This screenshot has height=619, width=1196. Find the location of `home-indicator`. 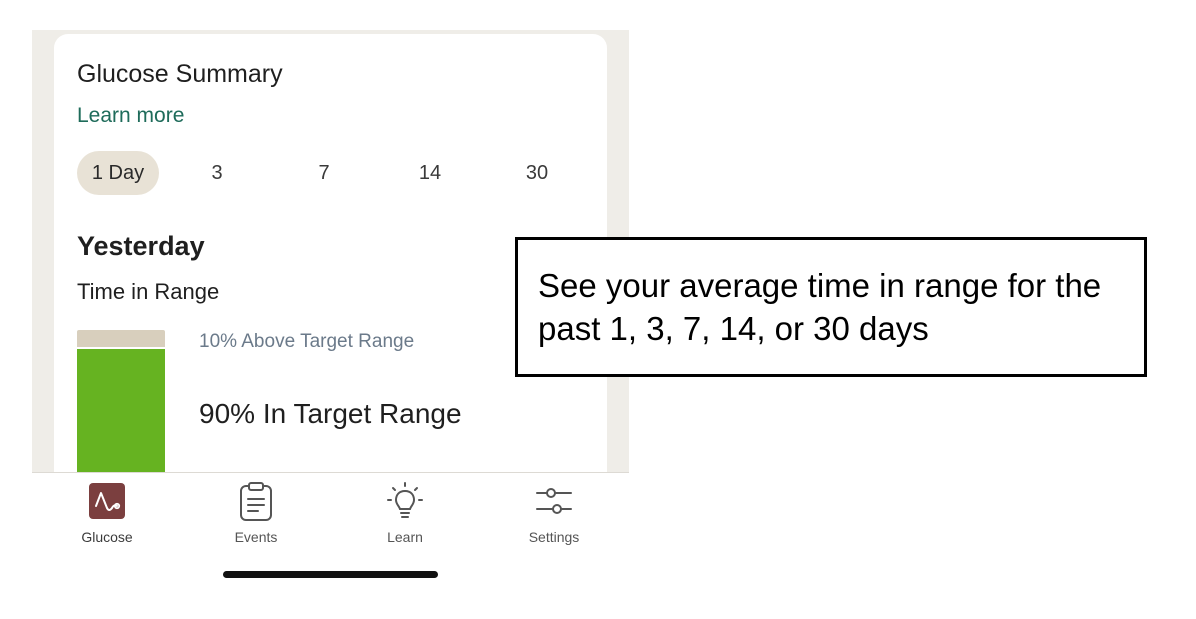

home-indicator is located at coordinates (330, 574).